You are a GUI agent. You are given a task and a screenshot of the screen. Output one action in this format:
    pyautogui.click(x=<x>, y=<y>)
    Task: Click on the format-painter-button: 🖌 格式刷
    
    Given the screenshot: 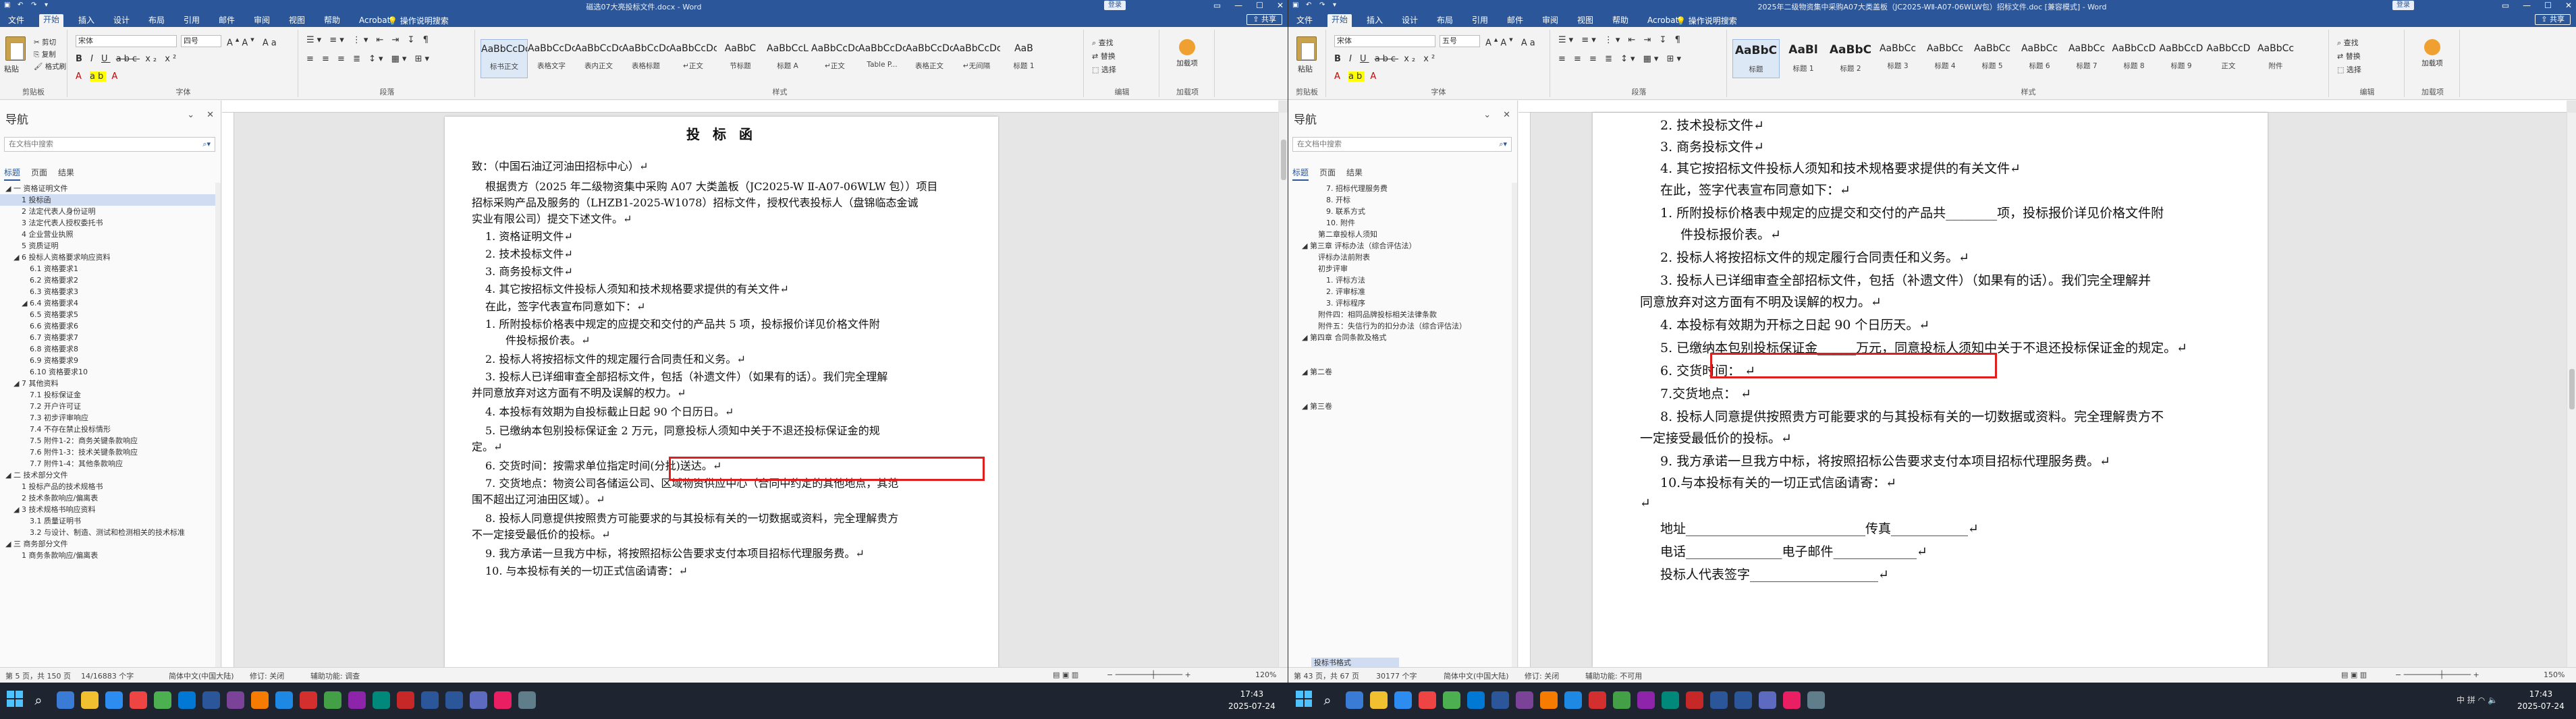 What is the action you would take?
    pyautogui.click(x=50, y=67)
    